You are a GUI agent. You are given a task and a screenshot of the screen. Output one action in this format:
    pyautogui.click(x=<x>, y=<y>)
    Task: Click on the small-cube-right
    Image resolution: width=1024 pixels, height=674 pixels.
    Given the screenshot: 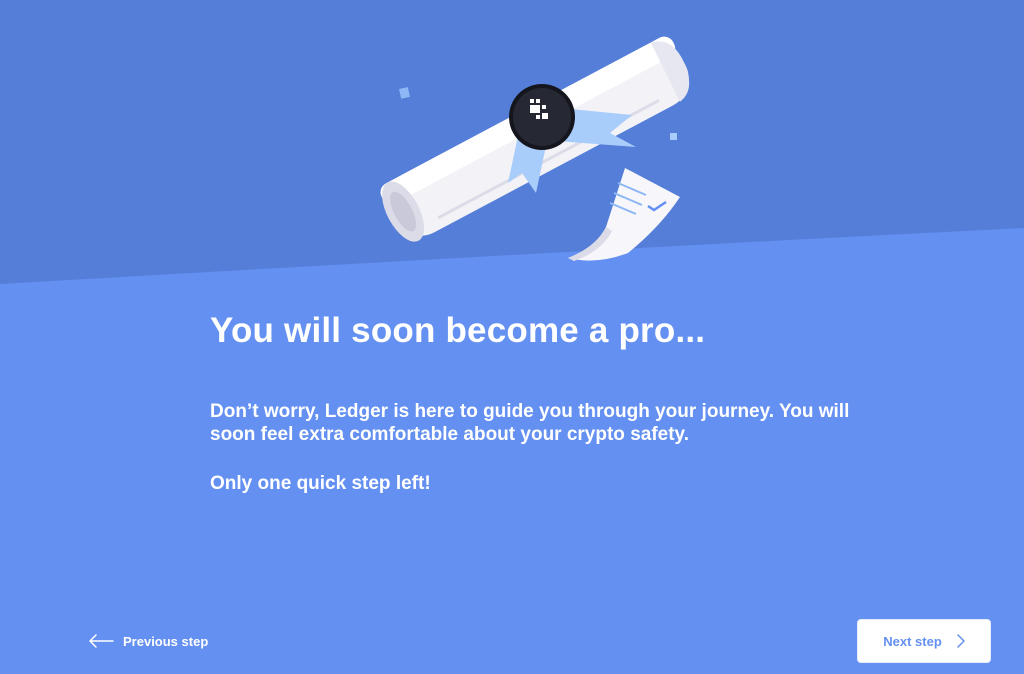 What is the action you would take?
    pyautogui.click(x=673, y=136)
    